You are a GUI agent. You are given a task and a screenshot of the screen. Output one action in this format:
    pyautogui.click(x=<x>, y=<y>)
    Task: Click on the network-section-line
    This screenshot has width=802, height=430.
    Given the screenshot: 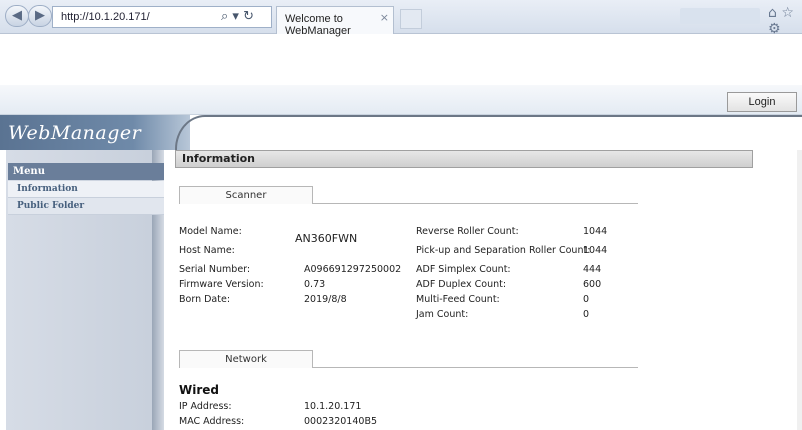 What is the action you would take?
    pyautogui.click(x=475, y=367)
    